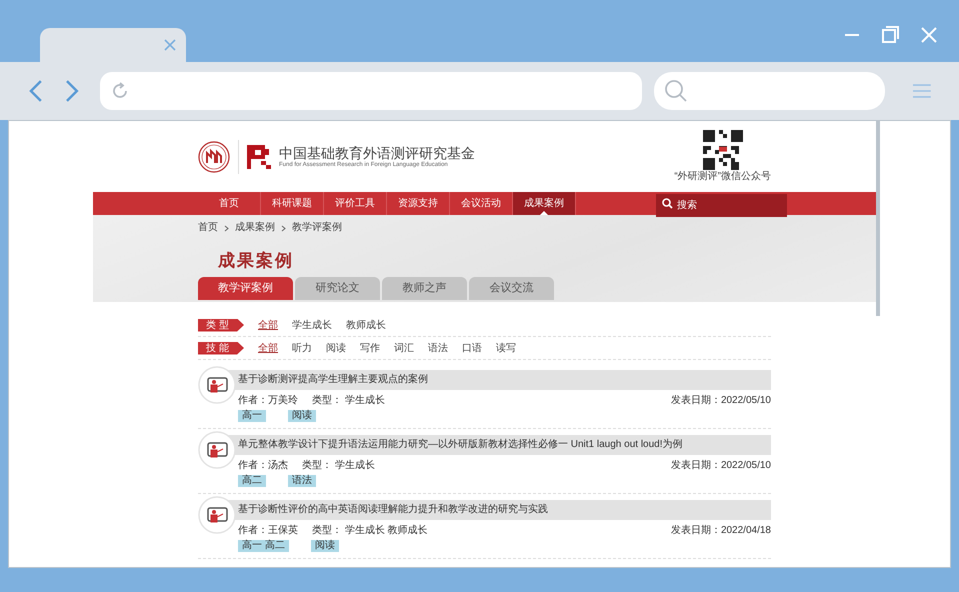  What do you see at coordinates (36, 91) in the screenshot?
I see `back-icon` at bounding box center [36, 91].